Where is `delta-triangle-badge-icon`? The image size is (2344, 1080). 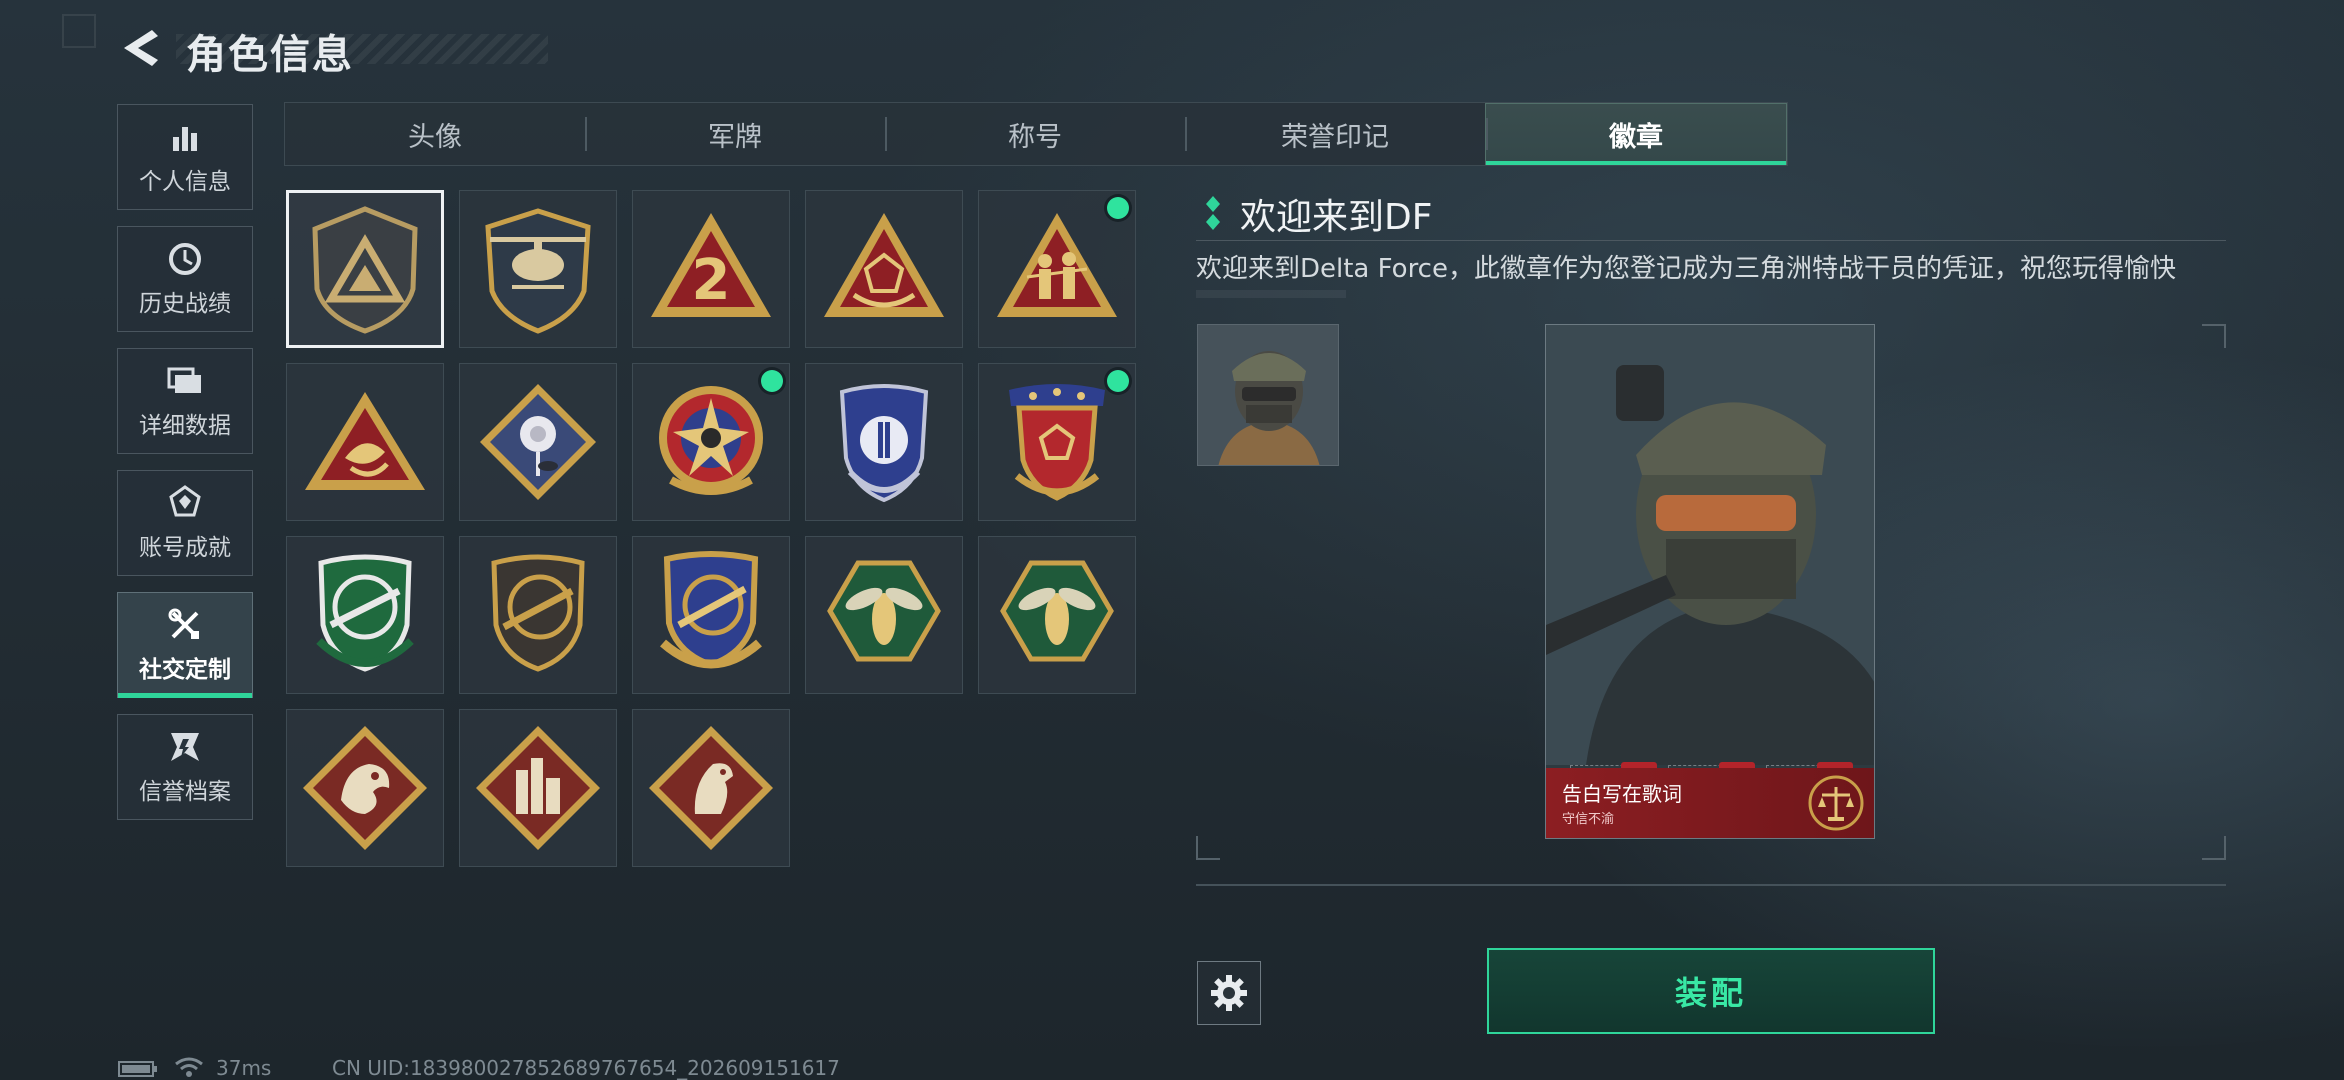 delta-triangle-badge-icon is located at coordinates (365, 270).